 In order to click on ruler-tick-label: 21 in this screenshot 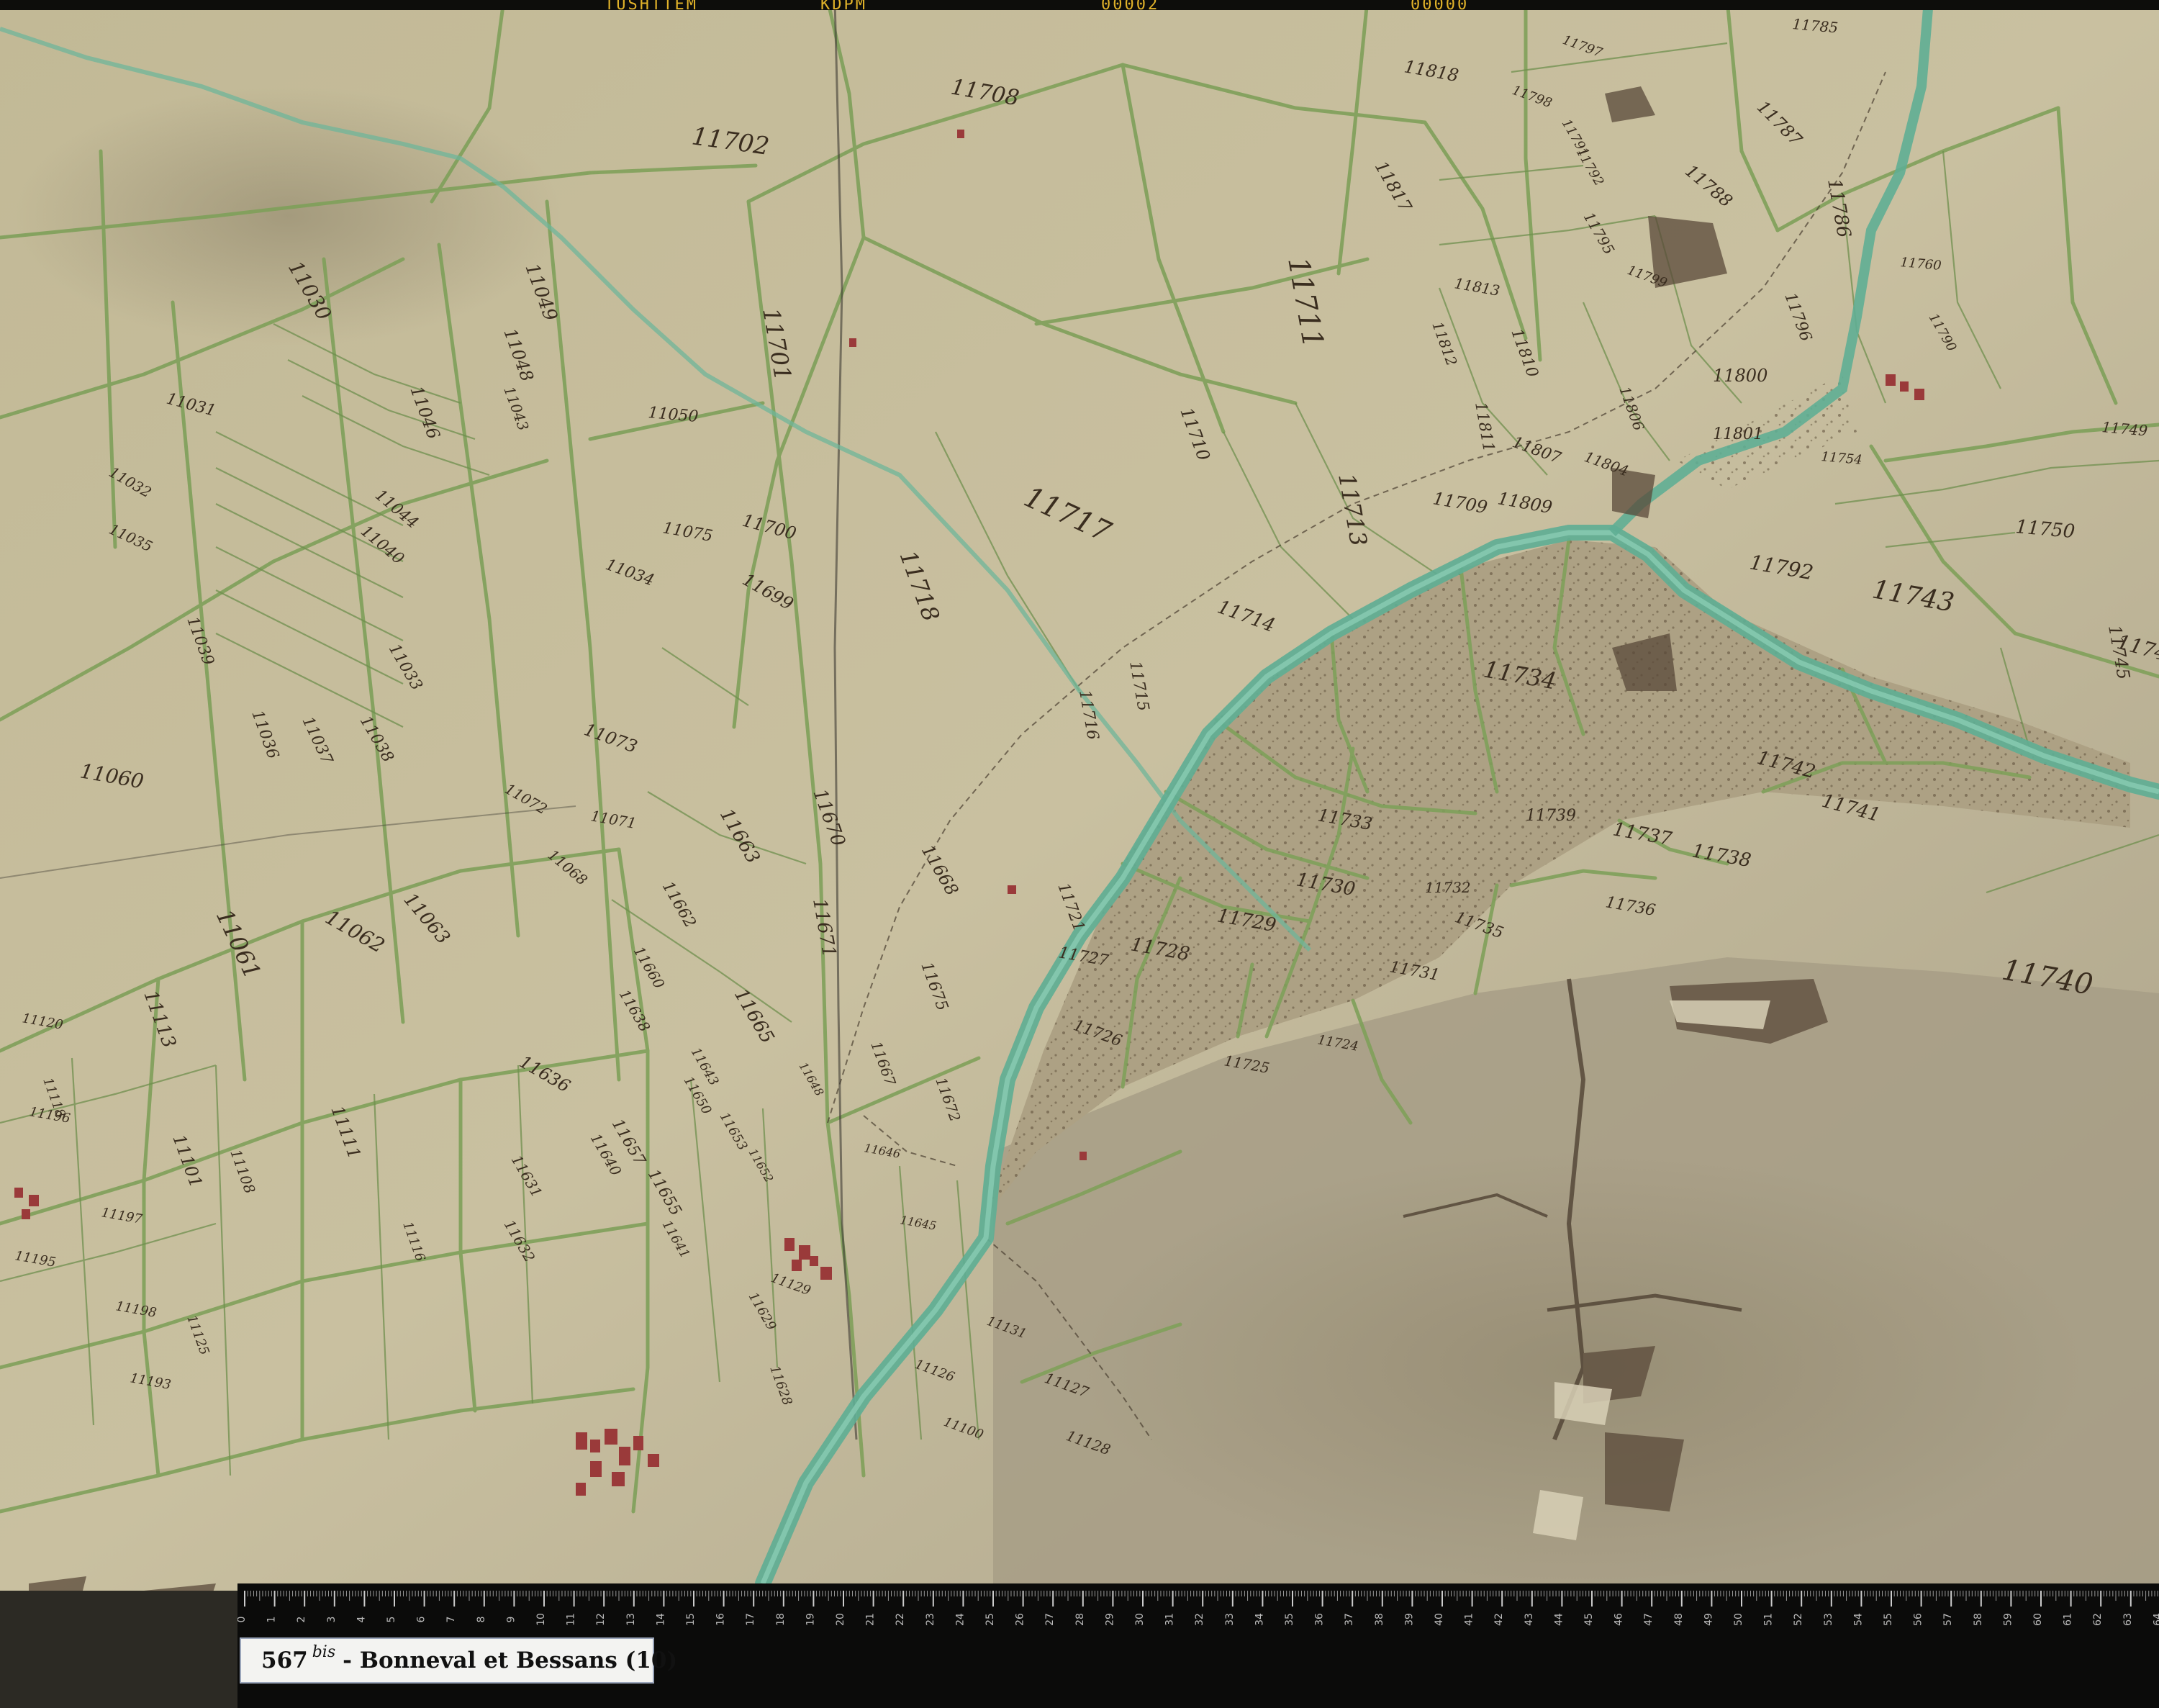, I will do `click(871, 1620)`.